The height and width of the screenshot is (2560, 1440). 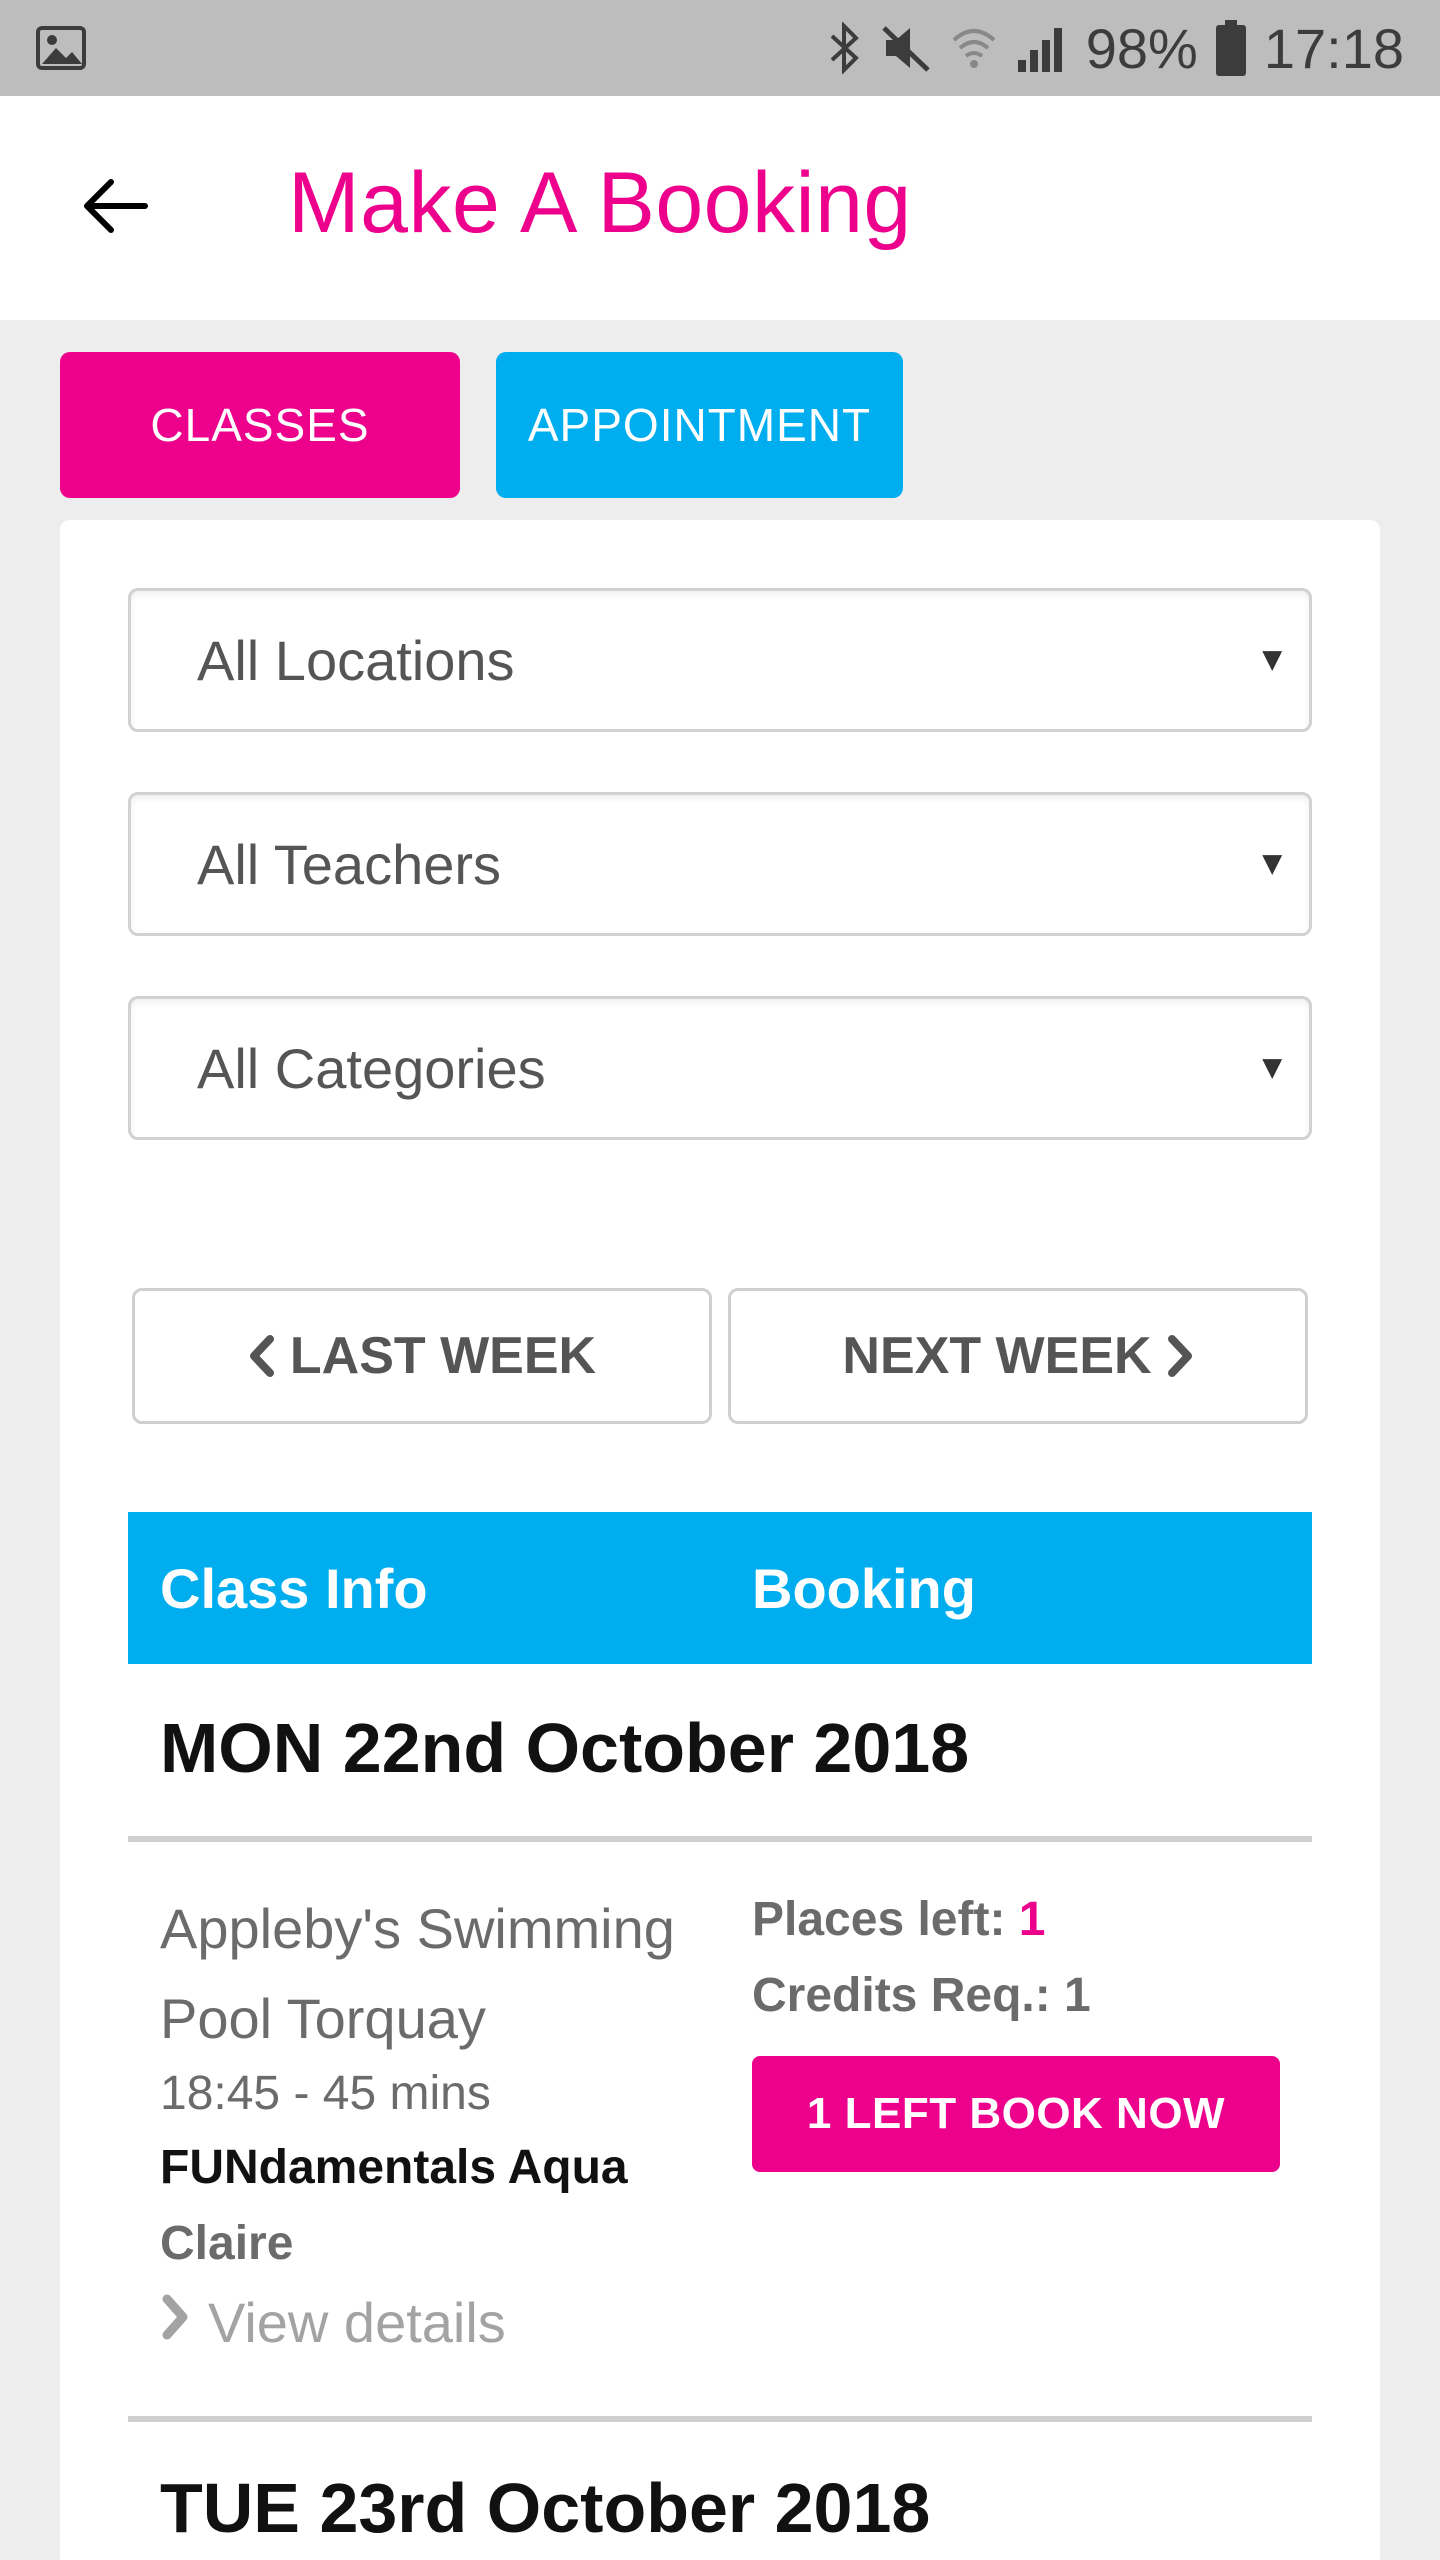 What do you see at coordinates (1230, 48) in the screenshot?
I see `battery-icon` at bounding box center [1230, 48].